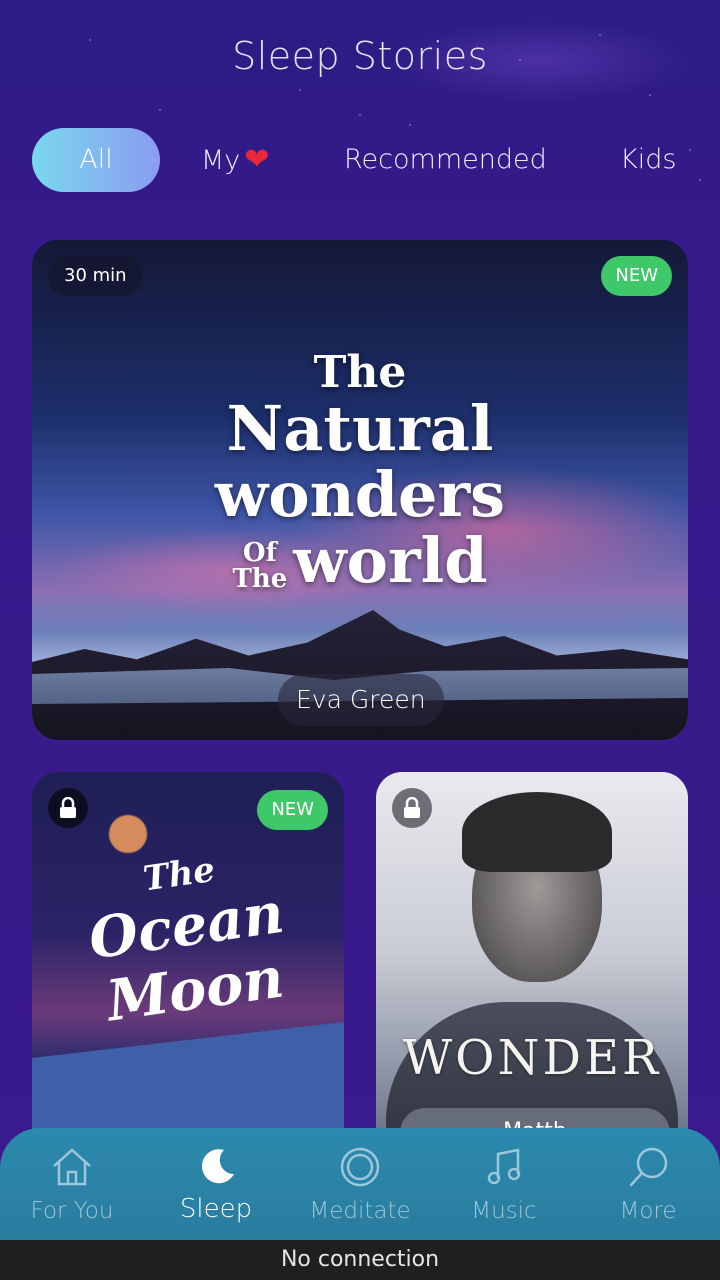 This screenshot has width=720, height=1280. I want to click on narrator-badge: Eva Green, so click(361, 700).